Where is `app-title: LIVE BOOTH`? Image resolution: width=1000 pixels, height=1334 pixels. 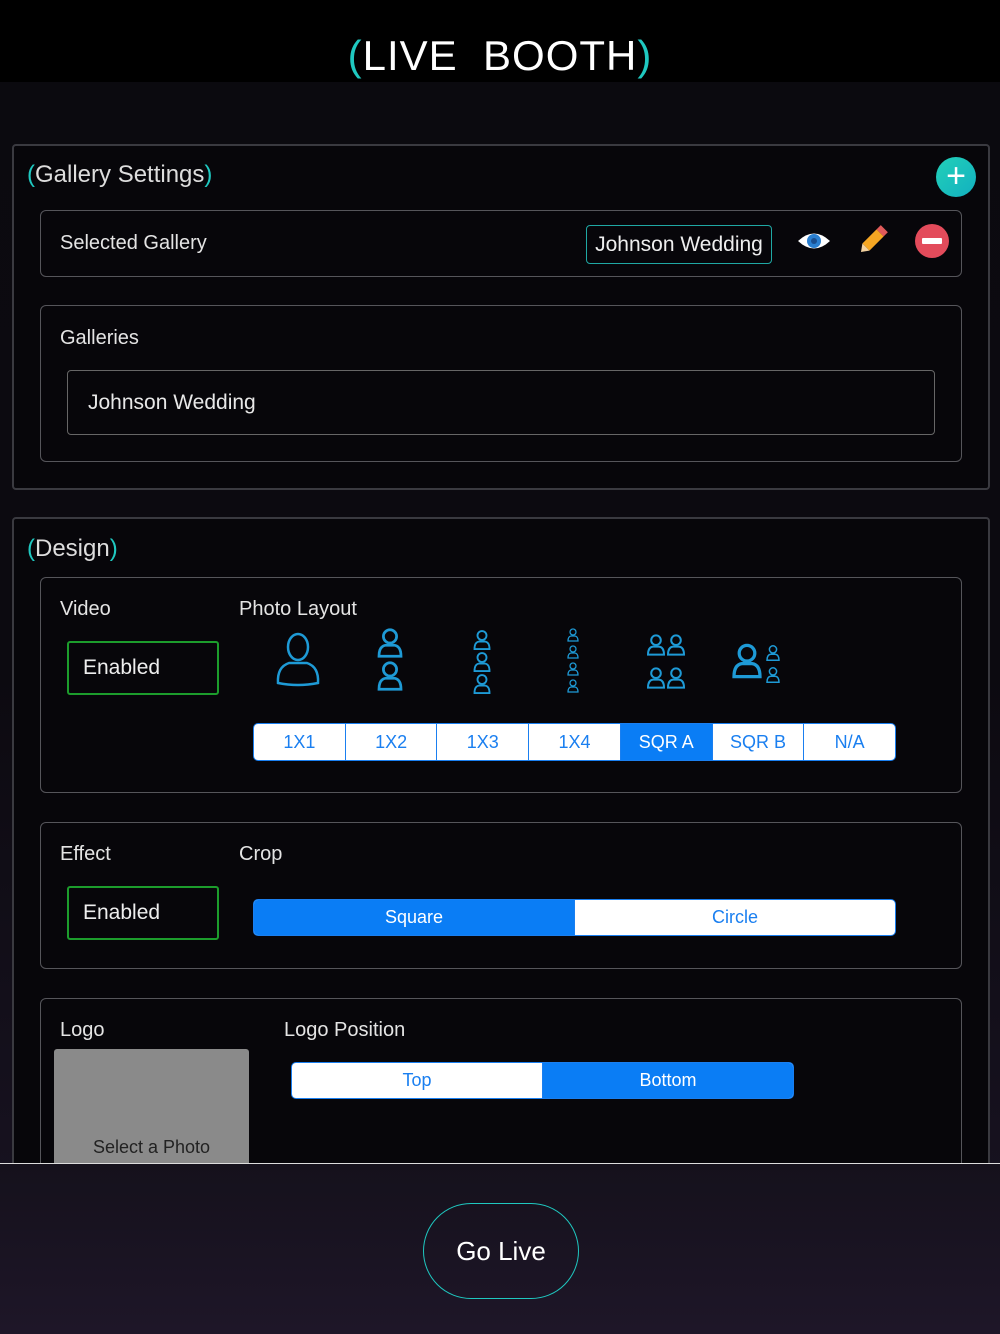
app-title: LIVE BOOTH is located at coordinates (500, 55).